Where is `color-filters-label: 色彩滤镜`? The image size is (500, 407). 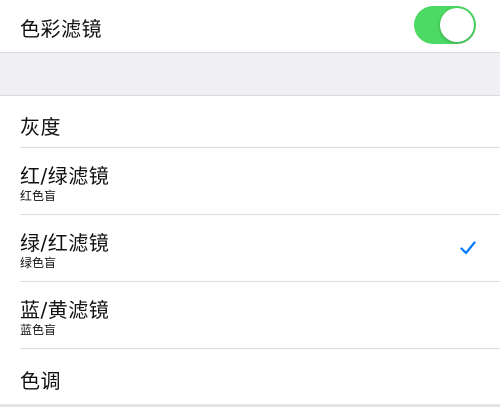 color-filters-label: 色彩滤镜 is located at coordinates (61, 29).